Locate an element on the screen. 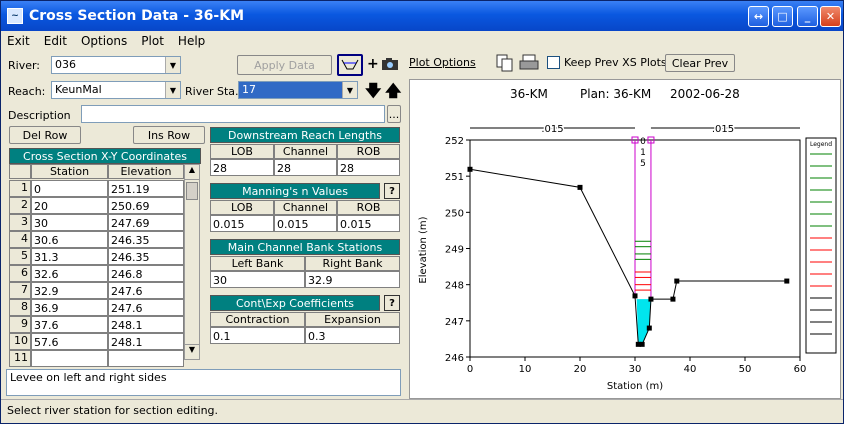  bank-cell: 32.9 is located at coordinates (352, 279).